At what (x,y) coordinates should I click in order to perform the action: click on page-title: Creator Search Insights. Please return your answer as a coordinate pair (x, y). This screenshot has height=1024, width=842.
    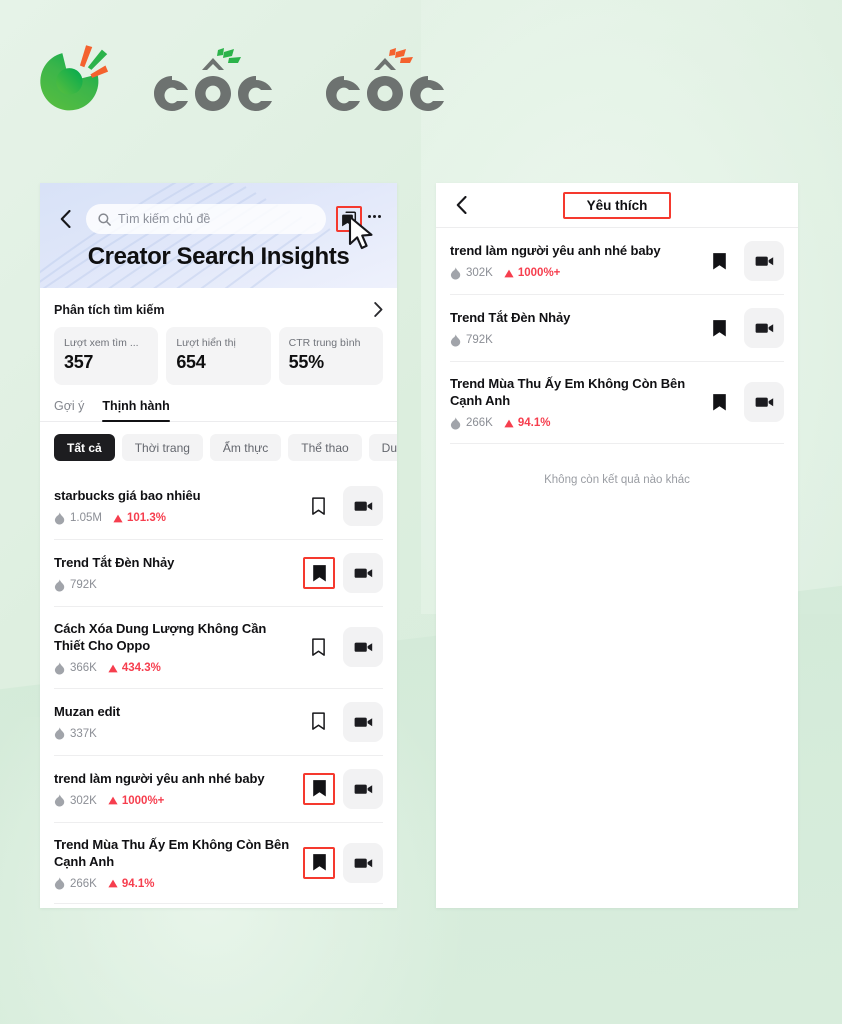
    Looking at the image, I should click on (218, 256).